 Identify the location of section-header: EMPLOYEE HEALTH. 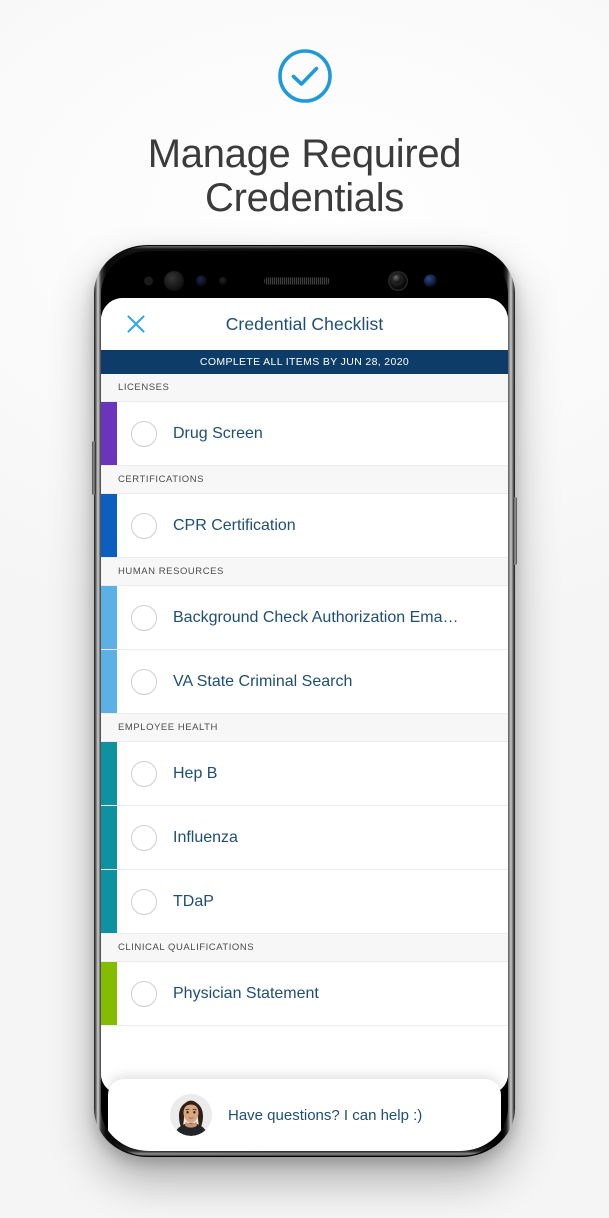
(304, 728).